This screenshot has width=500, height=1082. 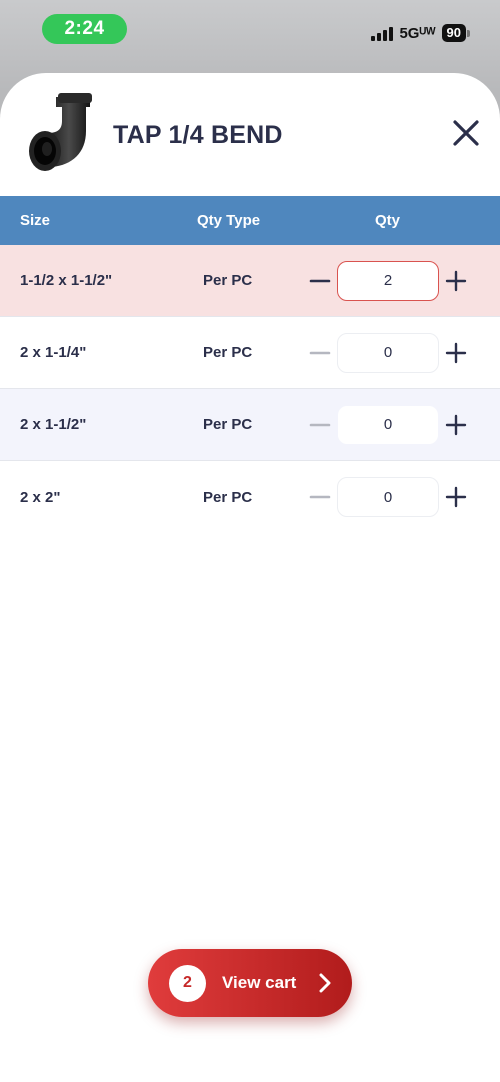 I want to click on table-row: 2 x 1-1/4" Per PC, so click(x=250, y=353).